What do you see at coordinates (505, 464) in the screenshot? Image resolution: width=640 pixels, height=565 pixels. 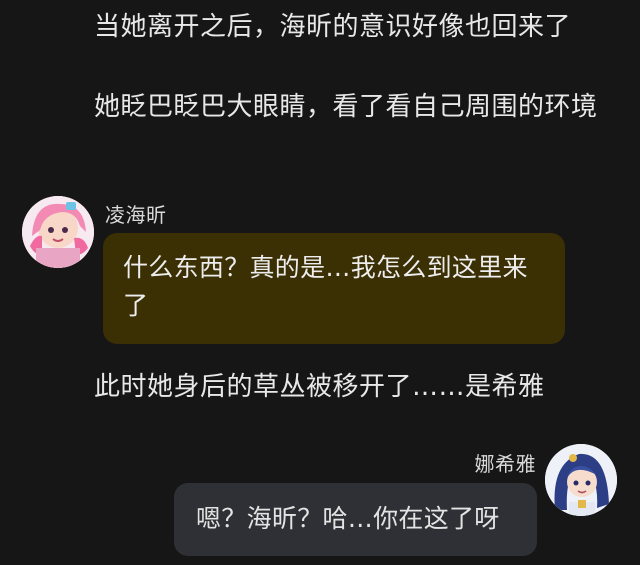 I see `sender-name-right: 娜希雅` at bounding box center [505, 464].